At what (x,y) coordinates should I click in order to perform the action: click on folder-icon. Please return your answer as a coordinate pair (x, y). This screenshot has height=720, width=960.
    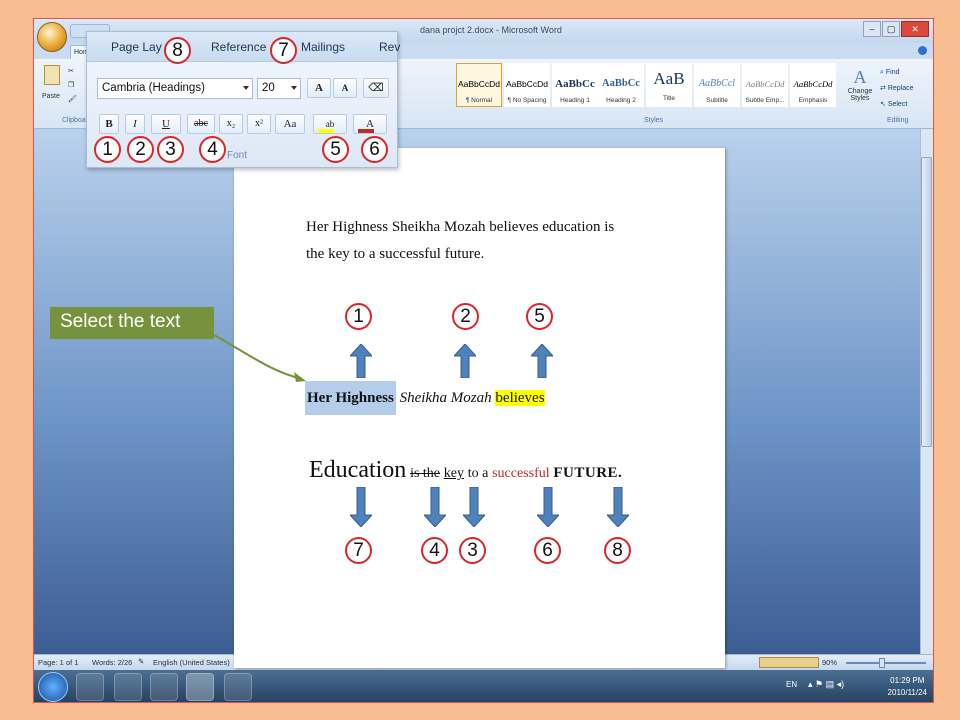
    Looking at the image, I should click on (128, 687).